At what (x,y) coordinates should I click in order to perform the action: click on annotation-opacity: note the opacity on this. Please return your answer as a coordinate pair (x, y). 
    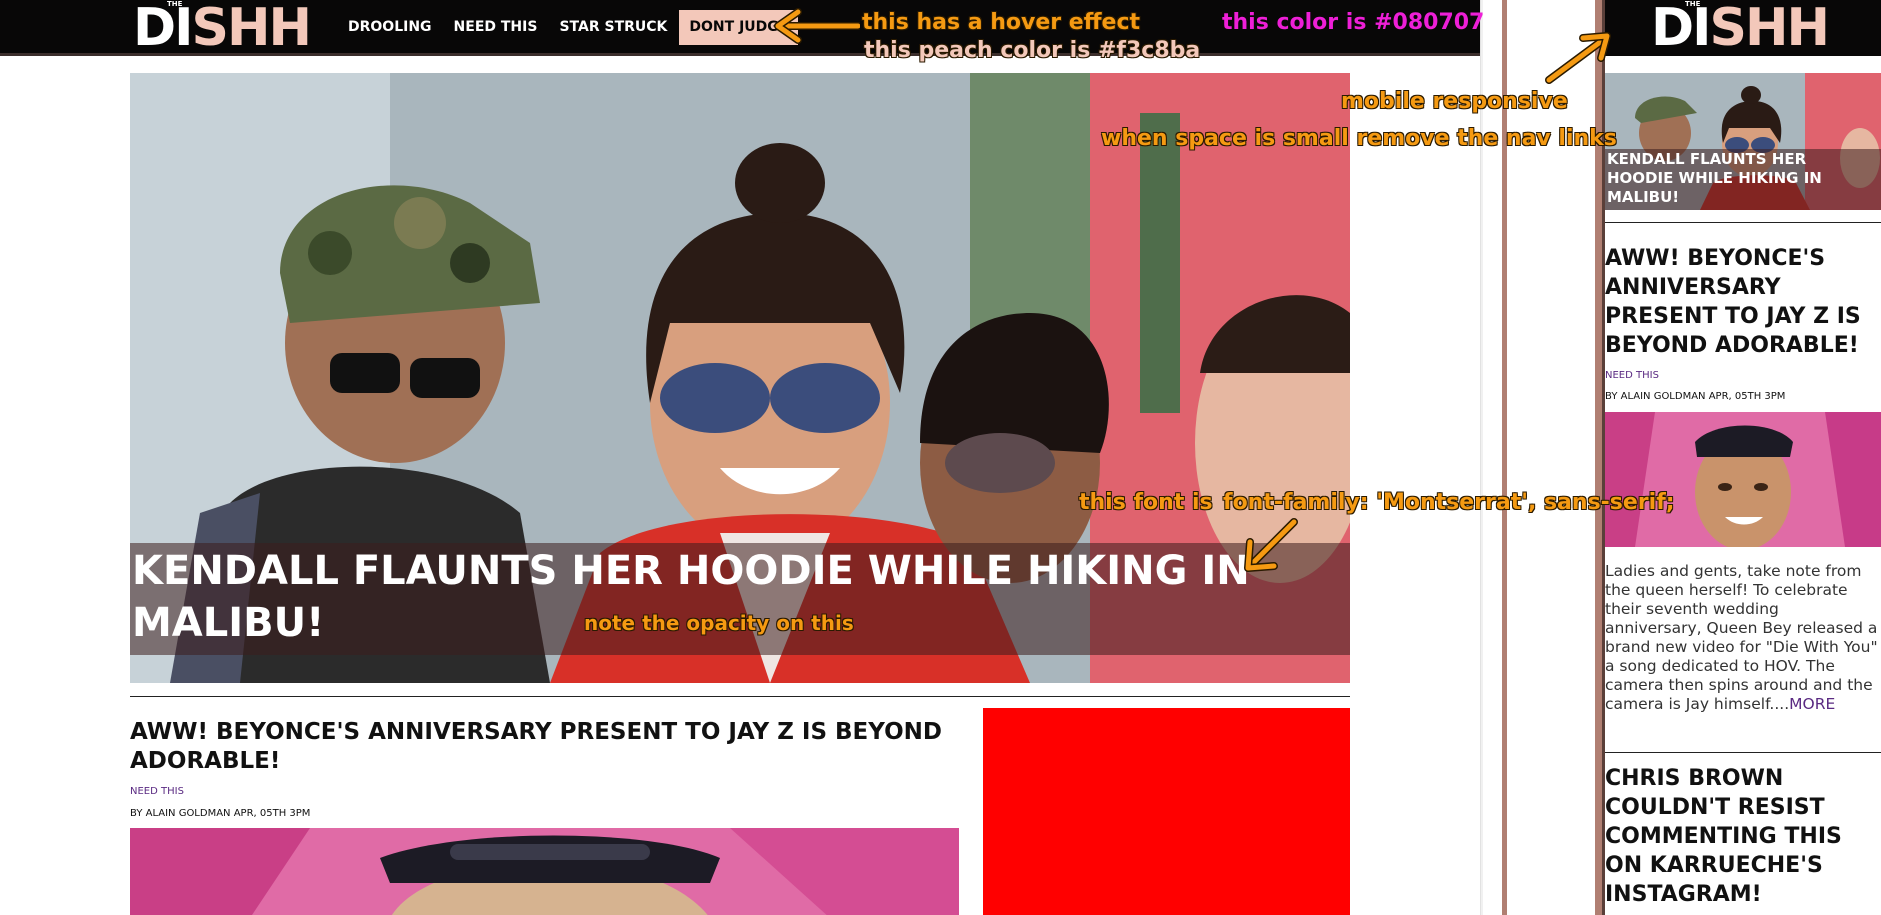
    Looking at the image, I should click on (719, 623).